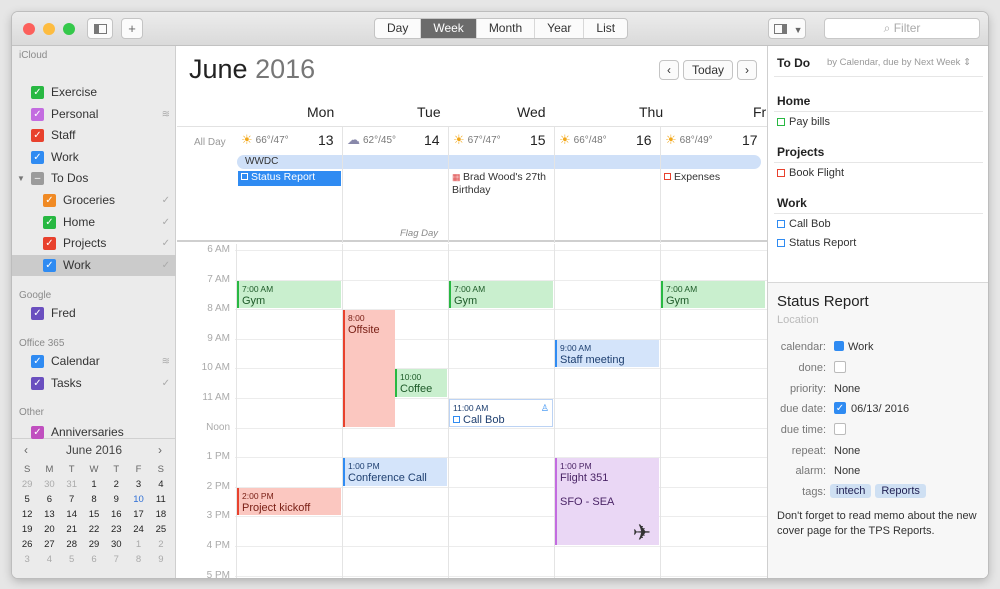 This screenshot has width=1000, height=589. Describe the element at coordinates (289, 501) in the screenshot. I see `calendar-event: 2:00 PM Project kickoff` at that location.